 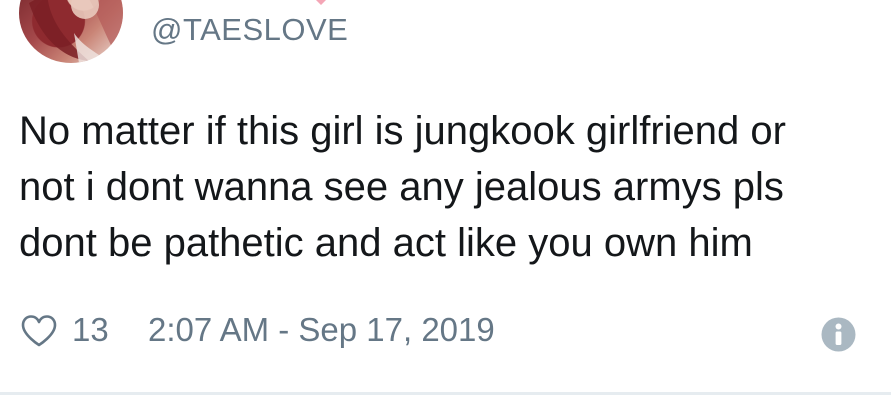 I want to click on tweet-footer: 13 2:07 AM - Sep 17, 2019, so click(x=440, y=330).